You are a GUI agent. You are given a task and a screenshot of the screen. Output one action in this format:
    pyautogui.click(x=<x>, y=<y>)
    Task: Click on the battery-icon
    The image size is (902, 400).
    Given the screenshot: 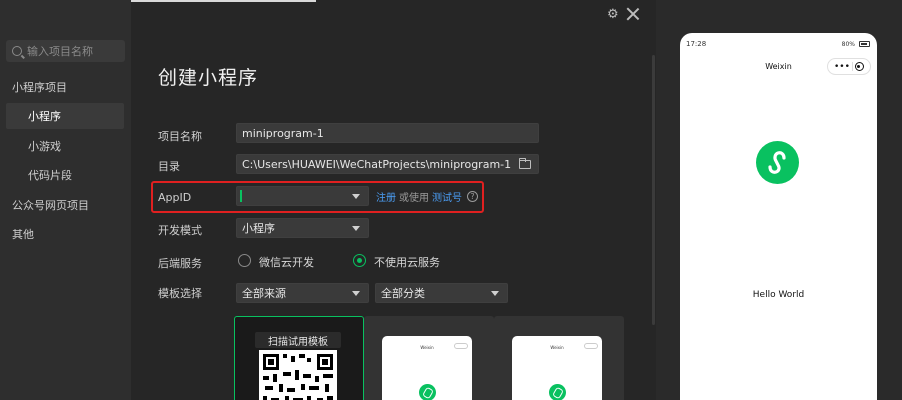 What is the action you would take?
    pyautogui.click(x=864, y=44)
    